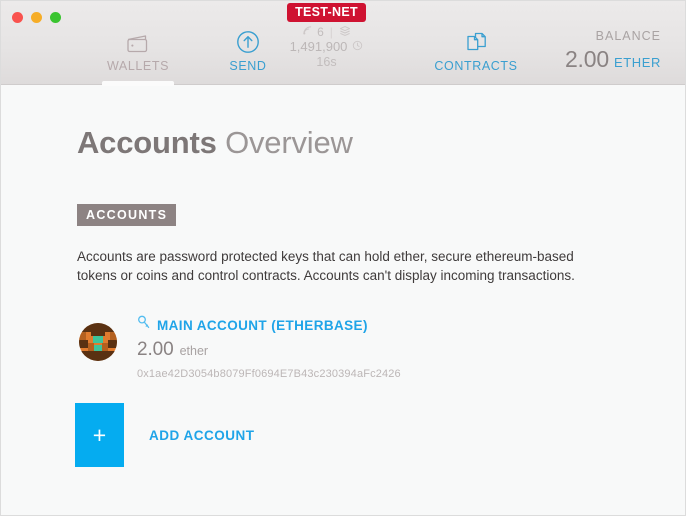 The image size is (686, 516). I want to click on network-badge: TEST-NET, so click(326, 12).